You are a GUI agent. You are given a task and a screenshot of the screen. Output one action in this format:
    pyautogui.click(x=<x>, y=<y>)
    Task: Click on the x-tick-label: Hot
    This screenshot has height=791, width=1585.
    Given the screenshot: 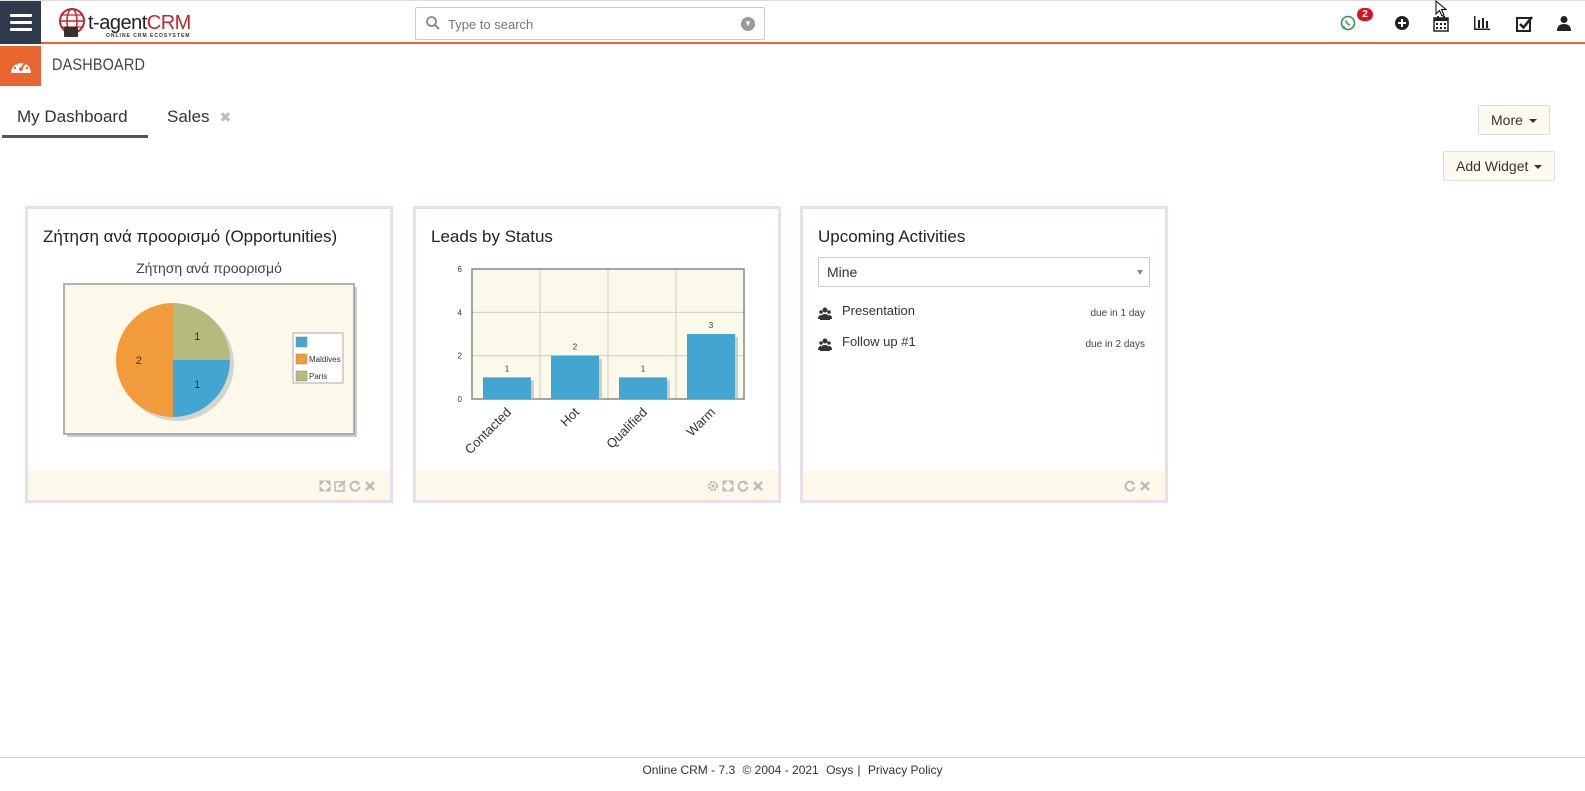 What is the action you would take?
    pyautogui.click(x=569, y=416)
    